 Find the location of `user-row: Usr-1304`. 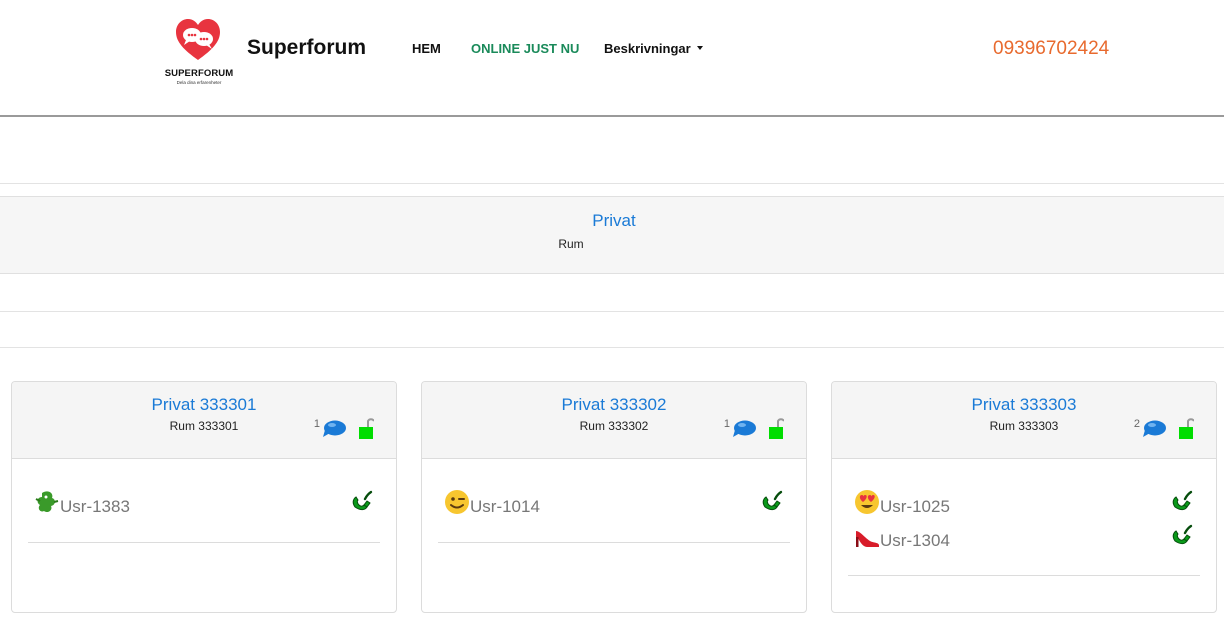

user-row: Usr-1304 is located at coordinates (1024, 538).